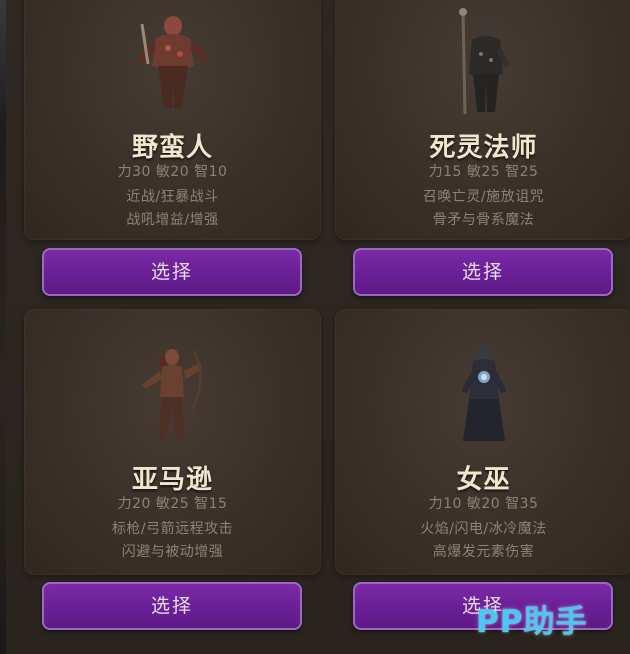  What do you see at coordinates (172, 504) in the screenshot?
I see `class-stats: 力20 敏25 智15` at bounding box center [172, 504].